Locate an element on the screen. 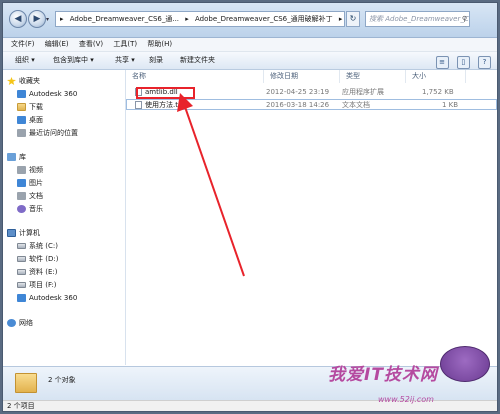  watermark-text: 我爱IT技术网 is located at coordinates (383, 375).